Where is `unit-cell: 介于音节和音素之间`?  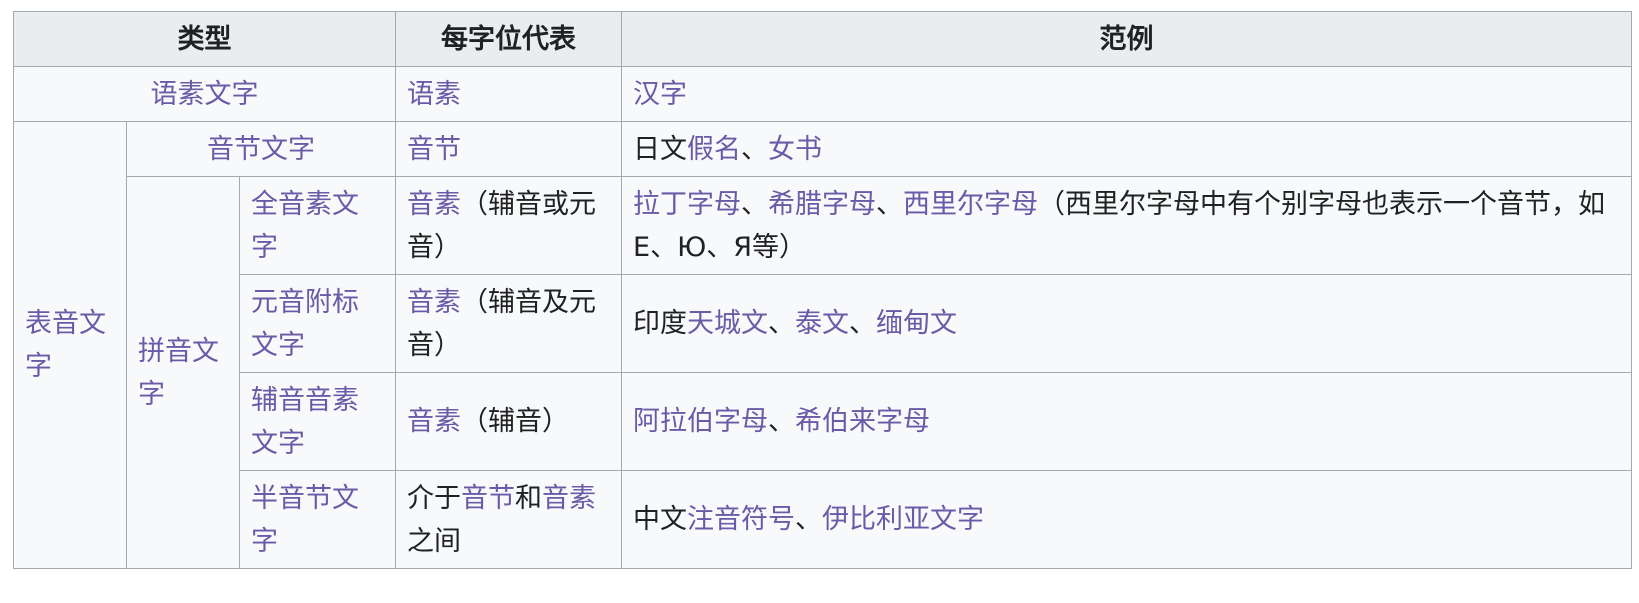
unit-cell: 介于音节和音素之间 is located at coordinates (509, 519).